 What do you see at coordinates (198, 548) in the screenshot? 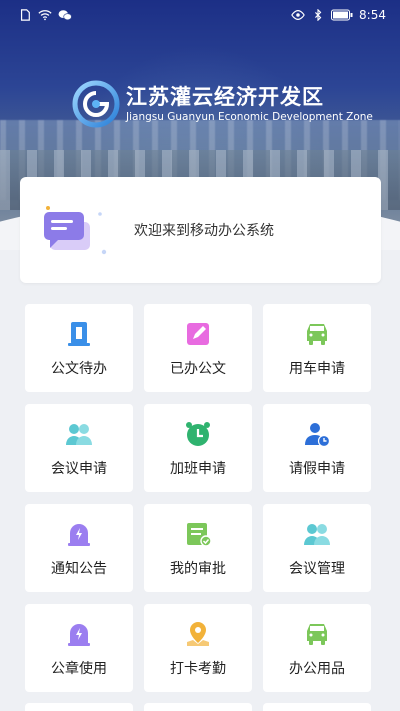
I see `tile-my-approvals: 我的审批` at bounding box center [198, 548].